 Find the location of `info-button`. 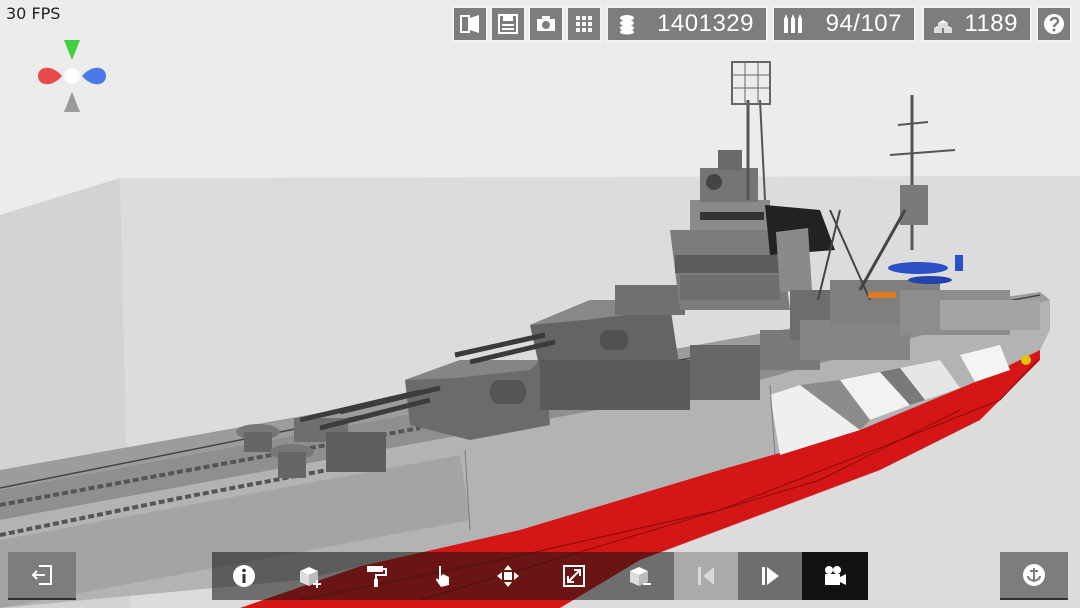

info-button is located at coordinates (244, 576).